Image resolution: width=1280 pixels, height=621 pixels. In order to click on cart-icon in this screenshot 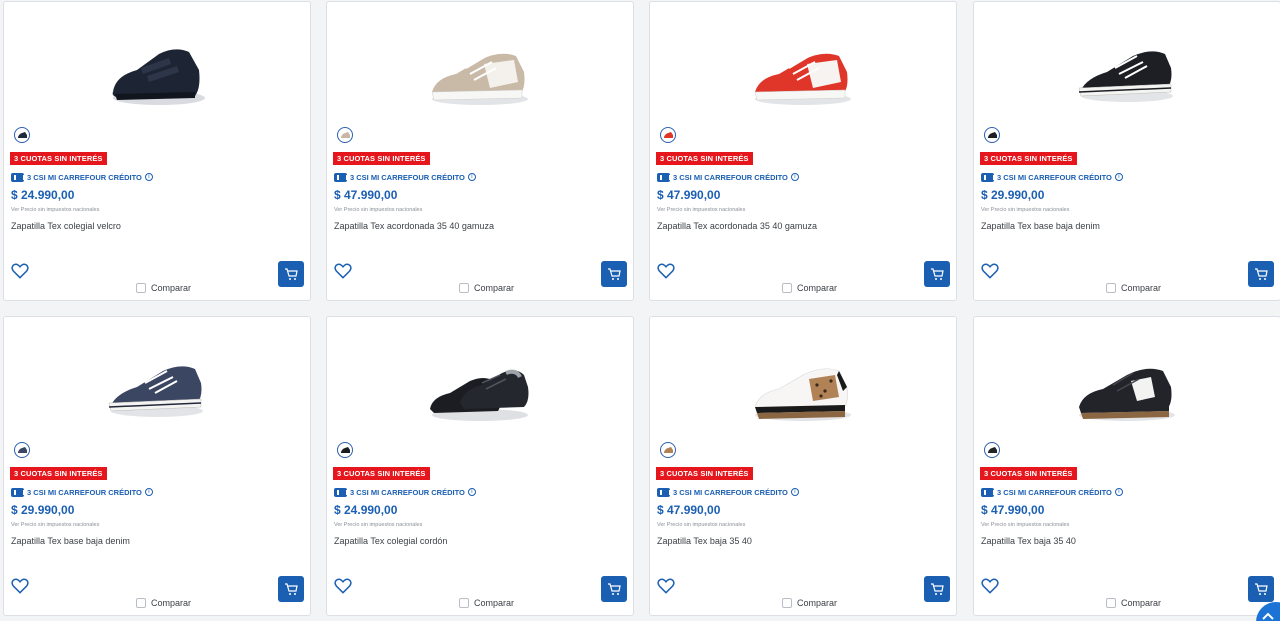, I will do `click(1261, 273)`.